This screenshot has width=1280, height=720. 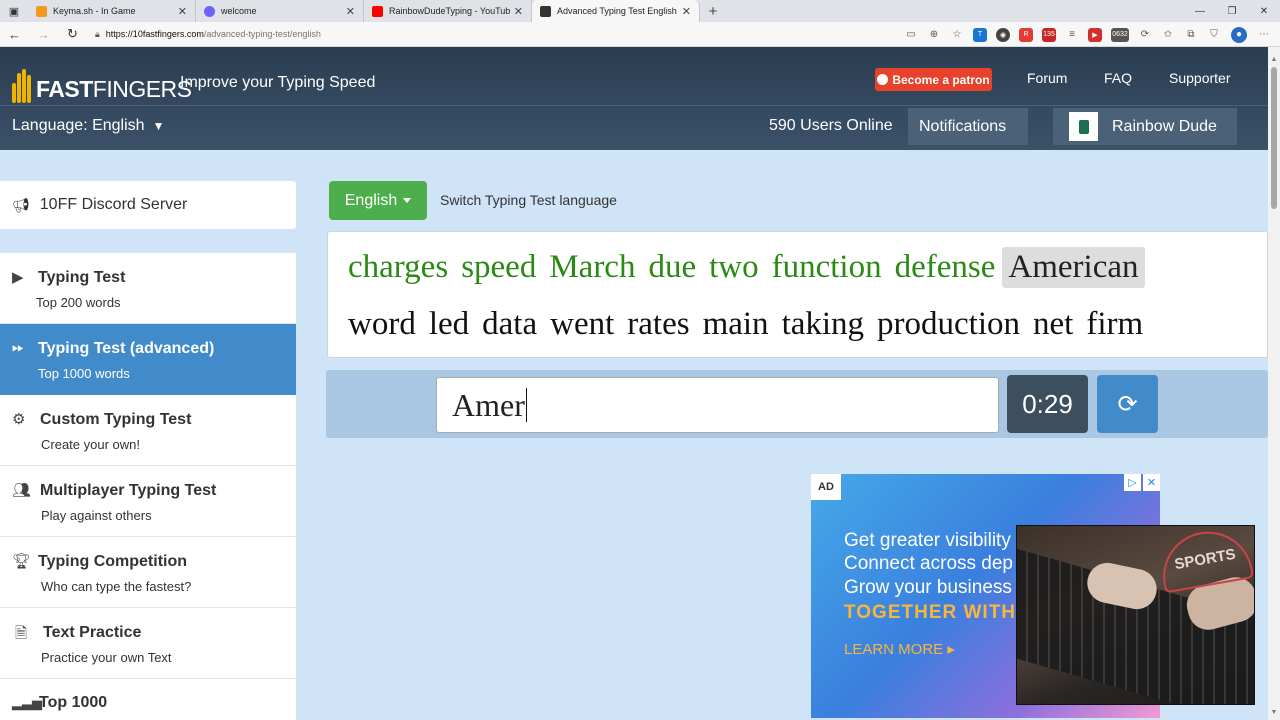 I want to click on scroll-down-icon: ▼, so click(x=1274, y=712).